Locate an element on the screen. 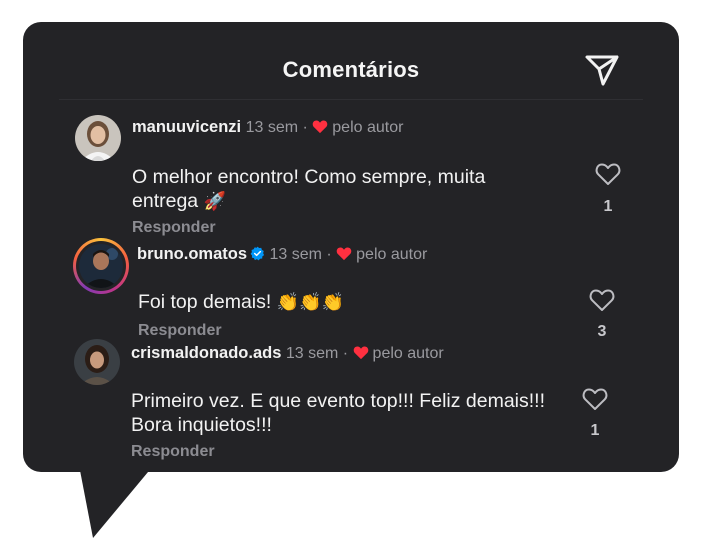  comment-text-line: Bora inquietos!!! is located at coordinates (201, 425).